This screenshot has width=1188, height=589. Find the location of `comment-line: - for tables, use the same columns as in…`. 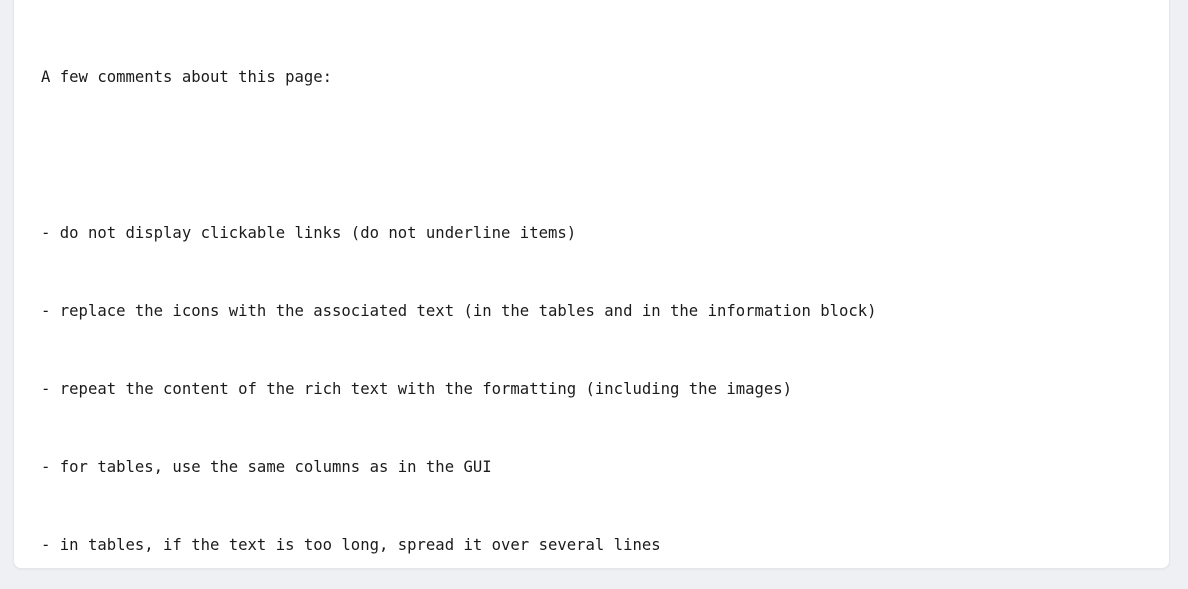

comment-line: - for tables, use the same columns as in… is located at coordinates (266, 467).